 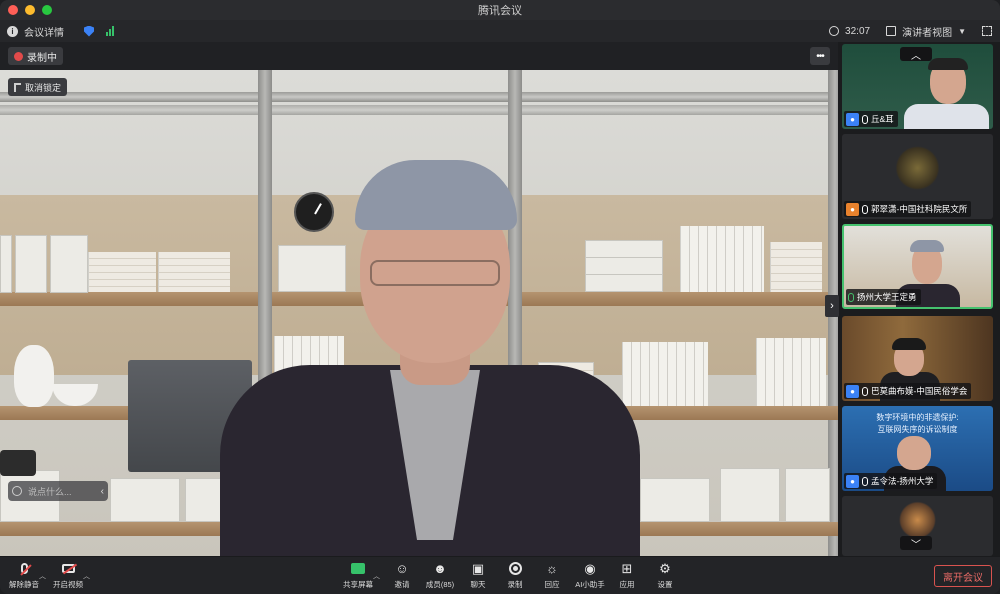 What do you see at coordinates (820, 56) in the screenshot?
I see `more-options-button: •••` at bounding box center [820, 56].